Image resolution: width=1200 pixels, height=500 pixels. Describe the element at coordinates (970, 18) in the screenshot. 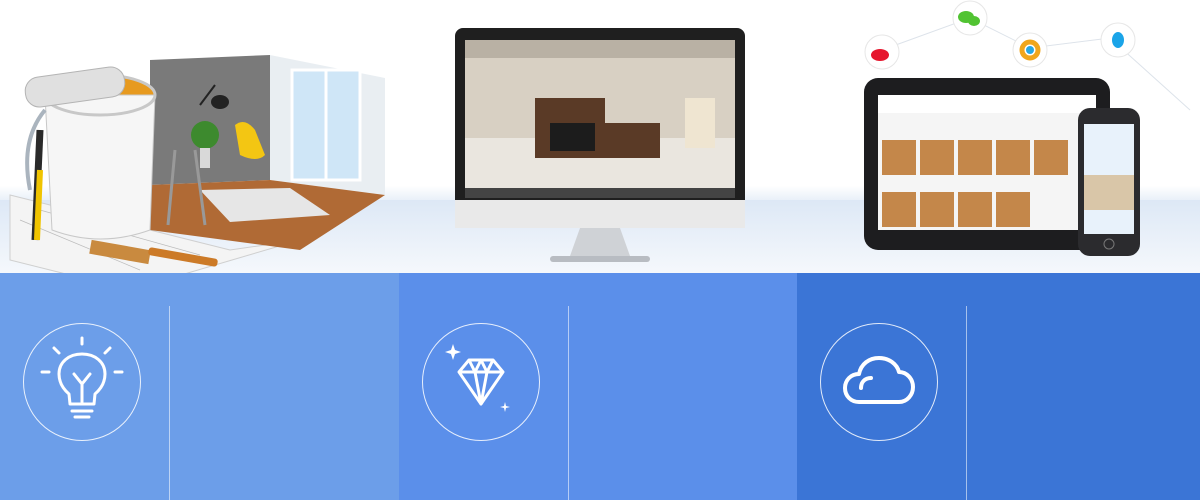

I see `wechat-icon` at that location.